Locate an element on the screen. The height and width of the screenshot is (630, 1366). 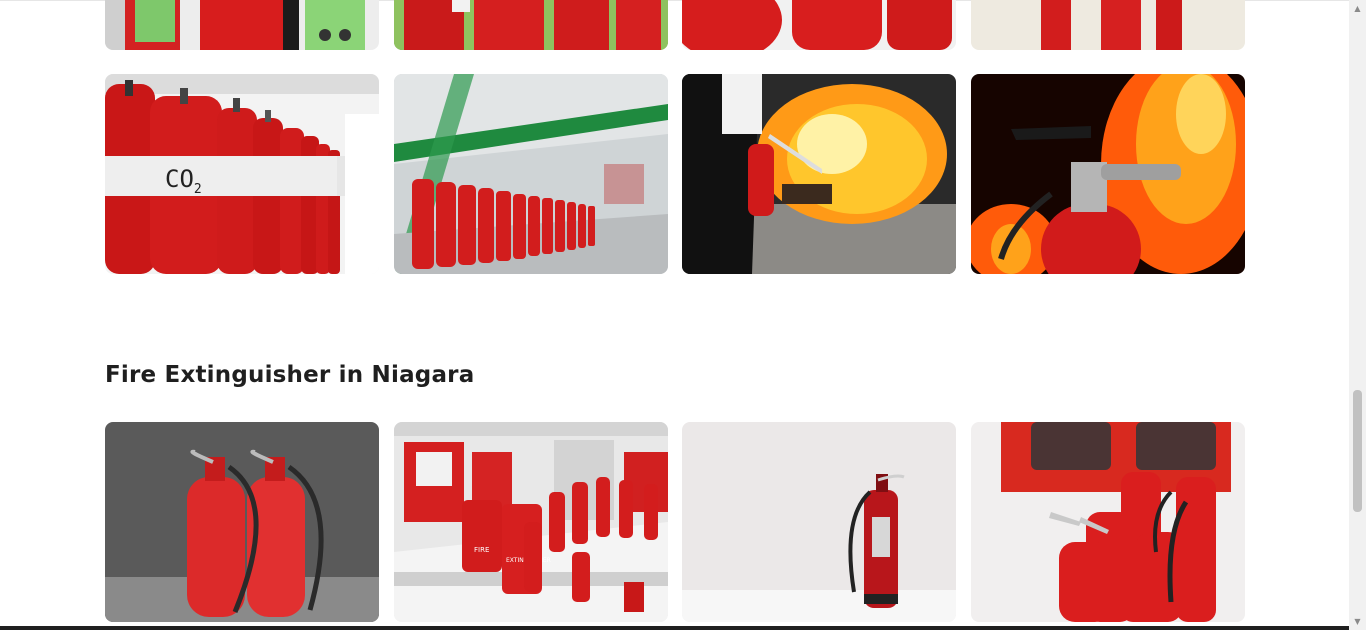
gallery-image-industrial-room is located at coordinates (530, 174).